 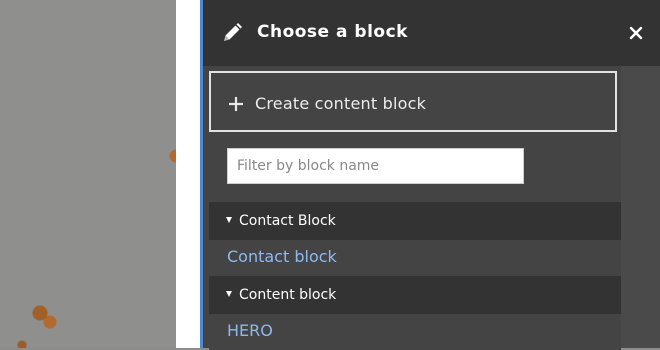 What do you see at coordinates (415, 221) in the screenshot?
I see `category-contact-block-toggle: Contact Block` at bounding box center [415, 221].